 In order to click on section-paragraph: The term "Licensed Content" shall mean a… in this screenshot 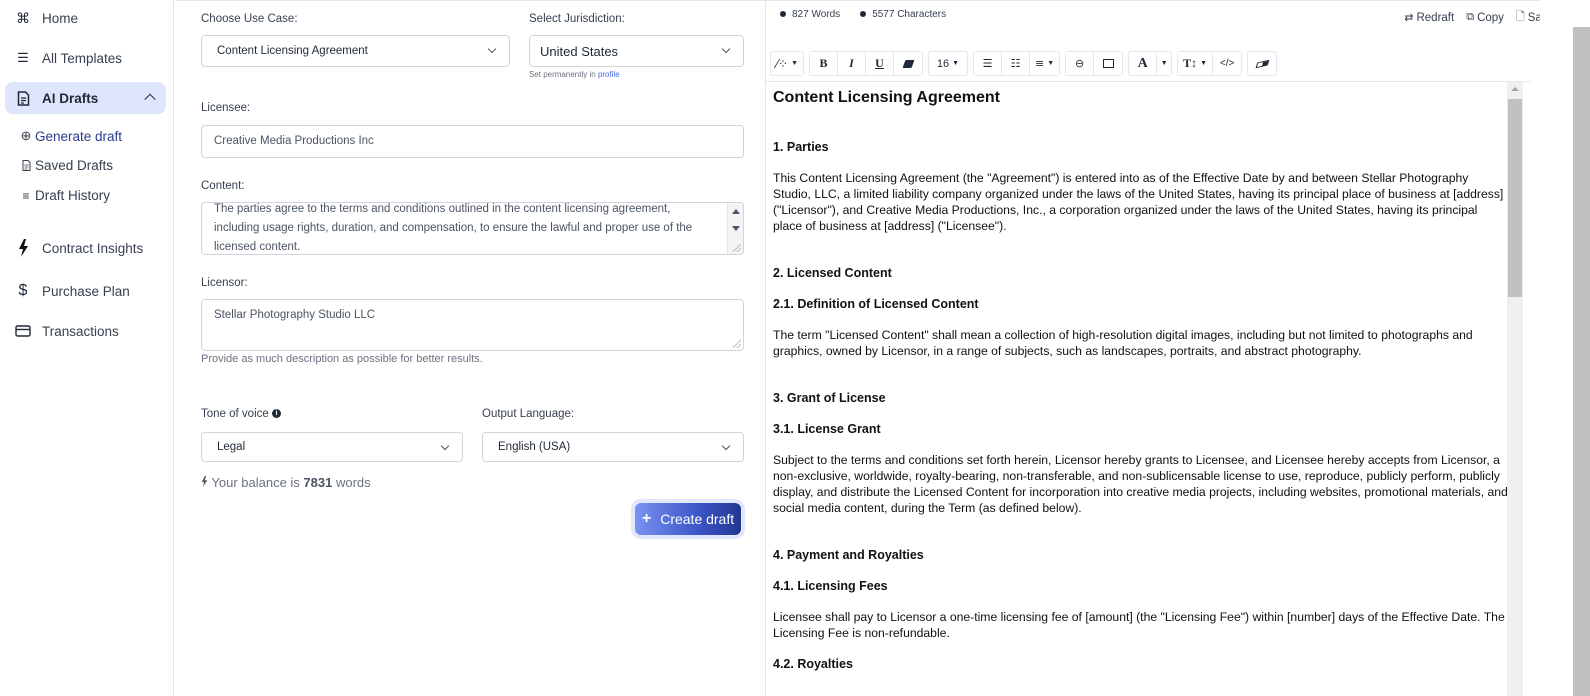, I will do `click(1123, 343)`.